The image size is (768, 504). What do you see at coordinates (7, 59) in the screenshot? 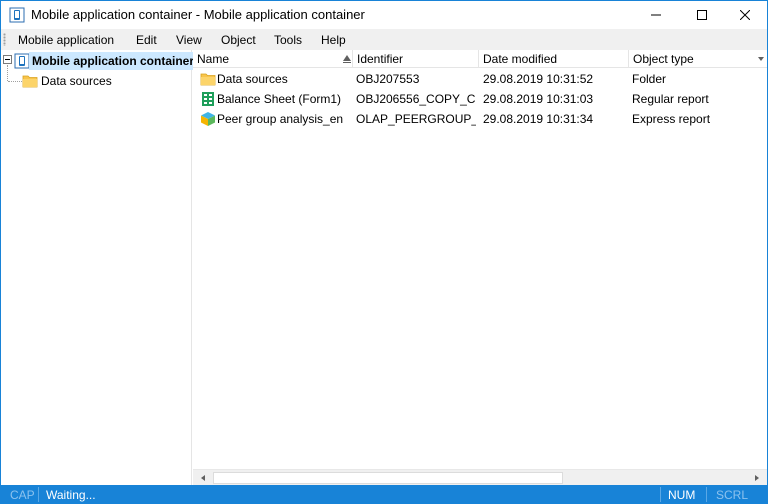
I see `collapse-toggle-icon` at bounding box center [7, 59].